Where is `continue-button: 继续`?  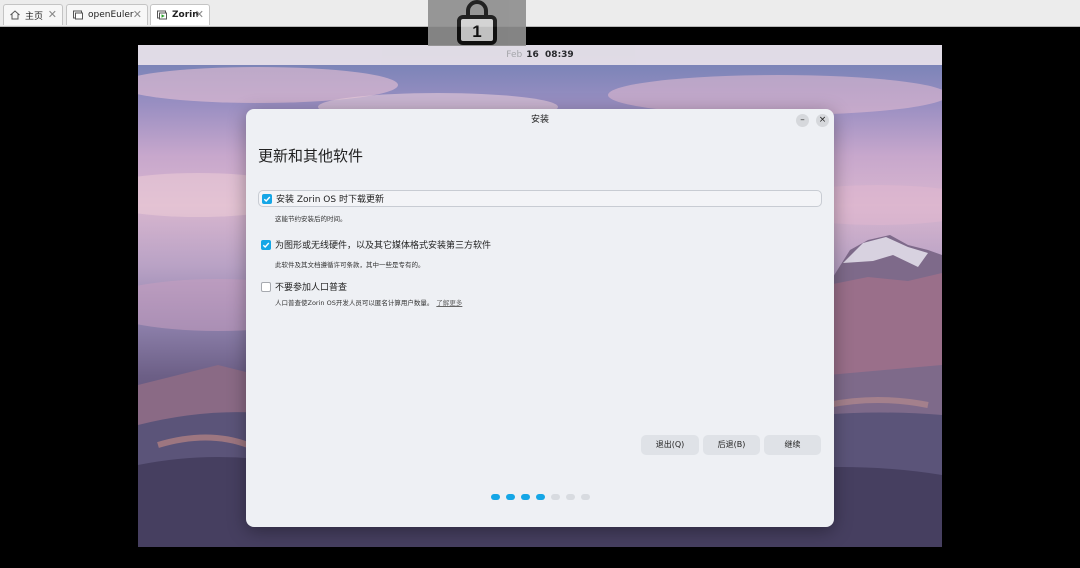
continue-button: 继续 is located at coordinates (792, 445).